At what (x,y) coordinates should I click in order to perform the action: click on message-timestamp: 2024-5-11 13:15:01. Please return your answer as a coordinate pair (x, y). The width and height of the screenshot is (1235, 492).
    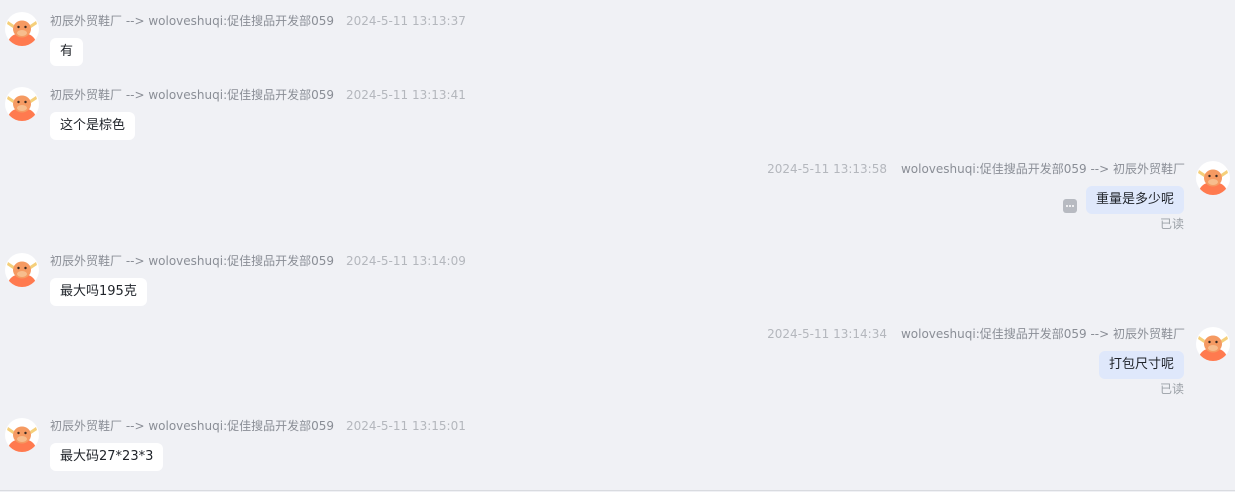
    Looking at the image, I should click on (406, 426).